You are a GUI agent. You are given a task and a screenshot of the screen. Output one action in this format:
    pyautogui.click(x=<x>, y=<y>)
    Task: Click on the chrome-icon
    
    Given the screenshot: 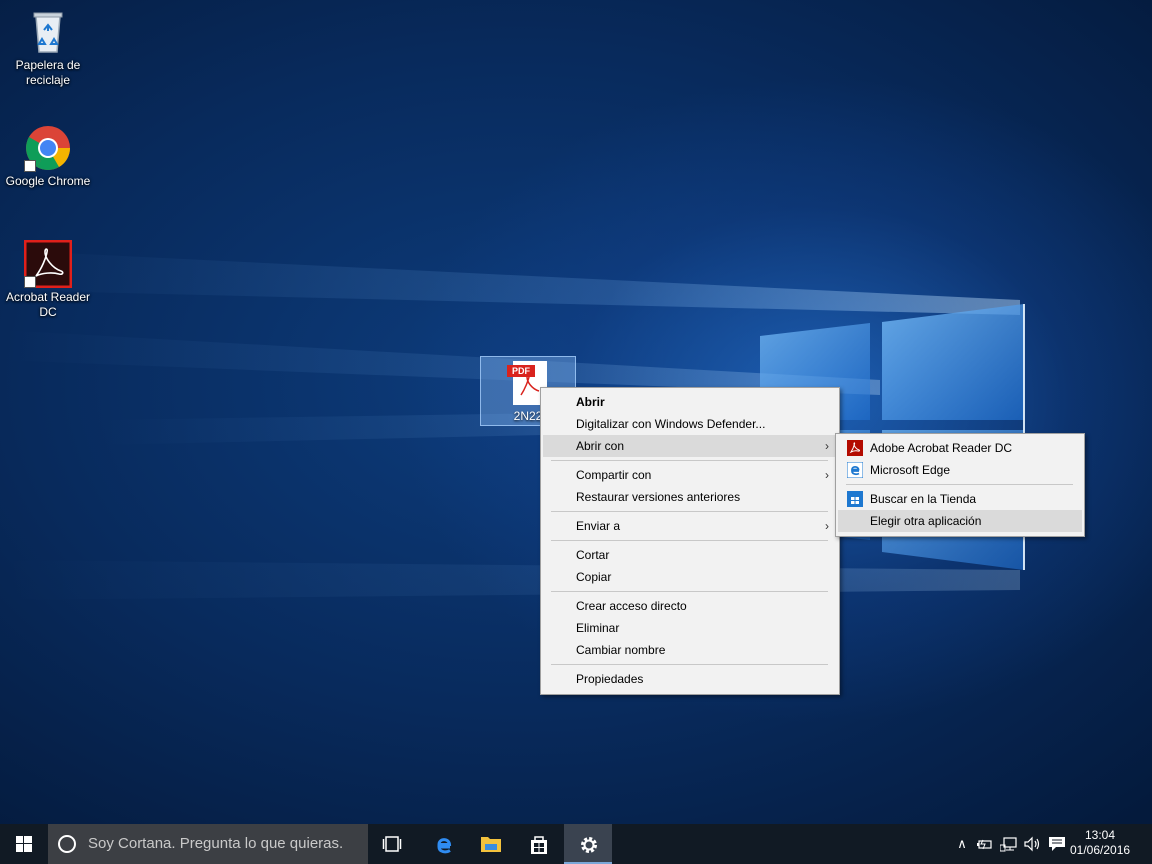 What is the action you would take?
    pyautogui.click(x=48, y=148)
    